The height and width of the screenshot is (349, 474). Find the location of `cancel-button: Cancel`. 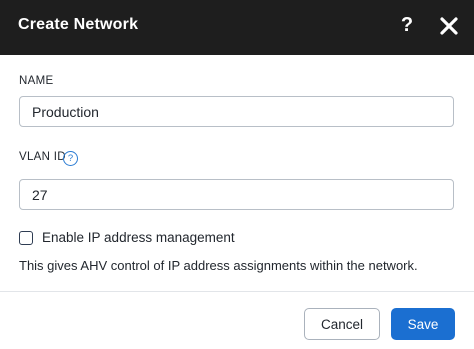

cancel-button: Cancel is located at coordinates (342, 324).